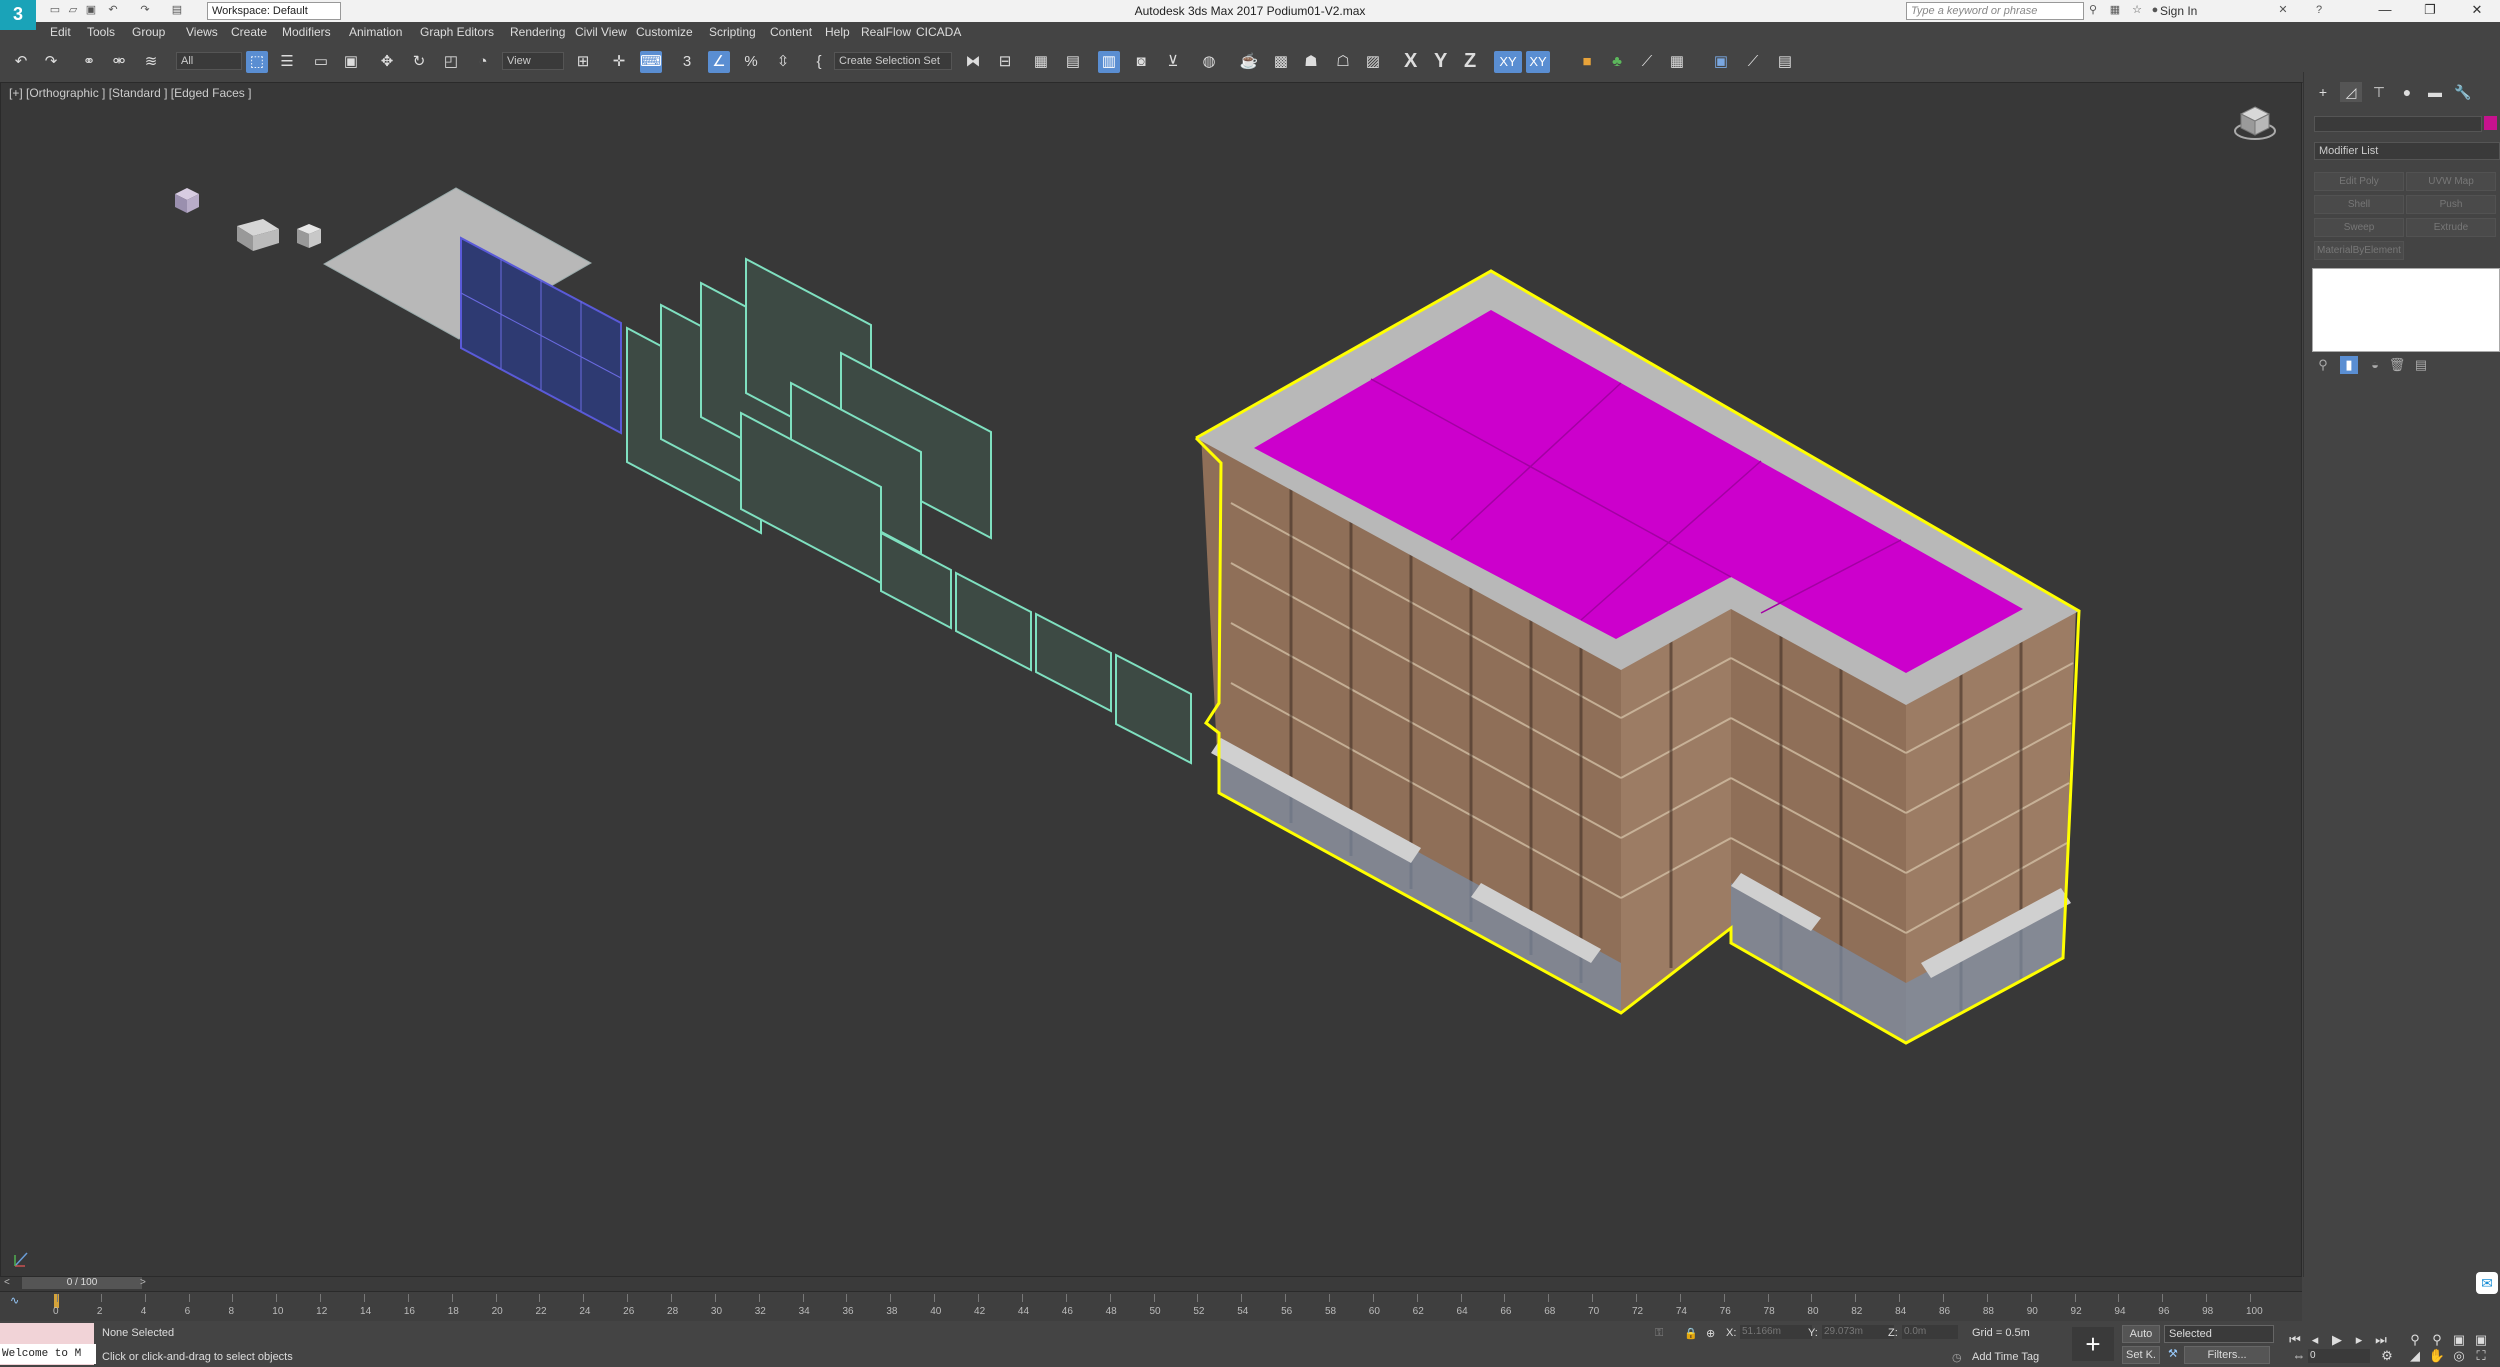 This screenshot has width=2500, height=1367. I want to click on motion-tab-icon: ●, so click(2407, 92).